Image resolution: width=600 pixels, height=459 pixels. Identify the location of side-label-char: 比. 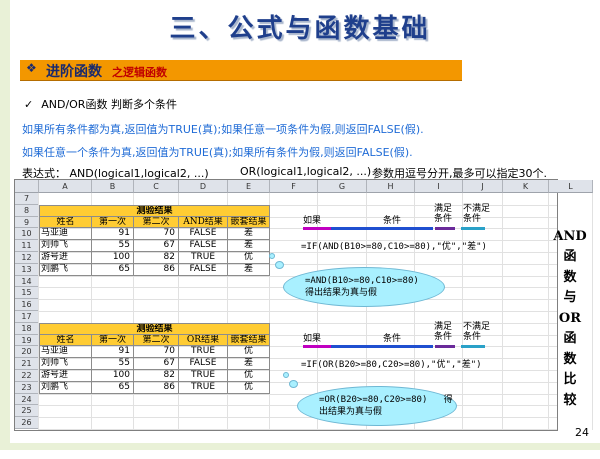
(570, 380).